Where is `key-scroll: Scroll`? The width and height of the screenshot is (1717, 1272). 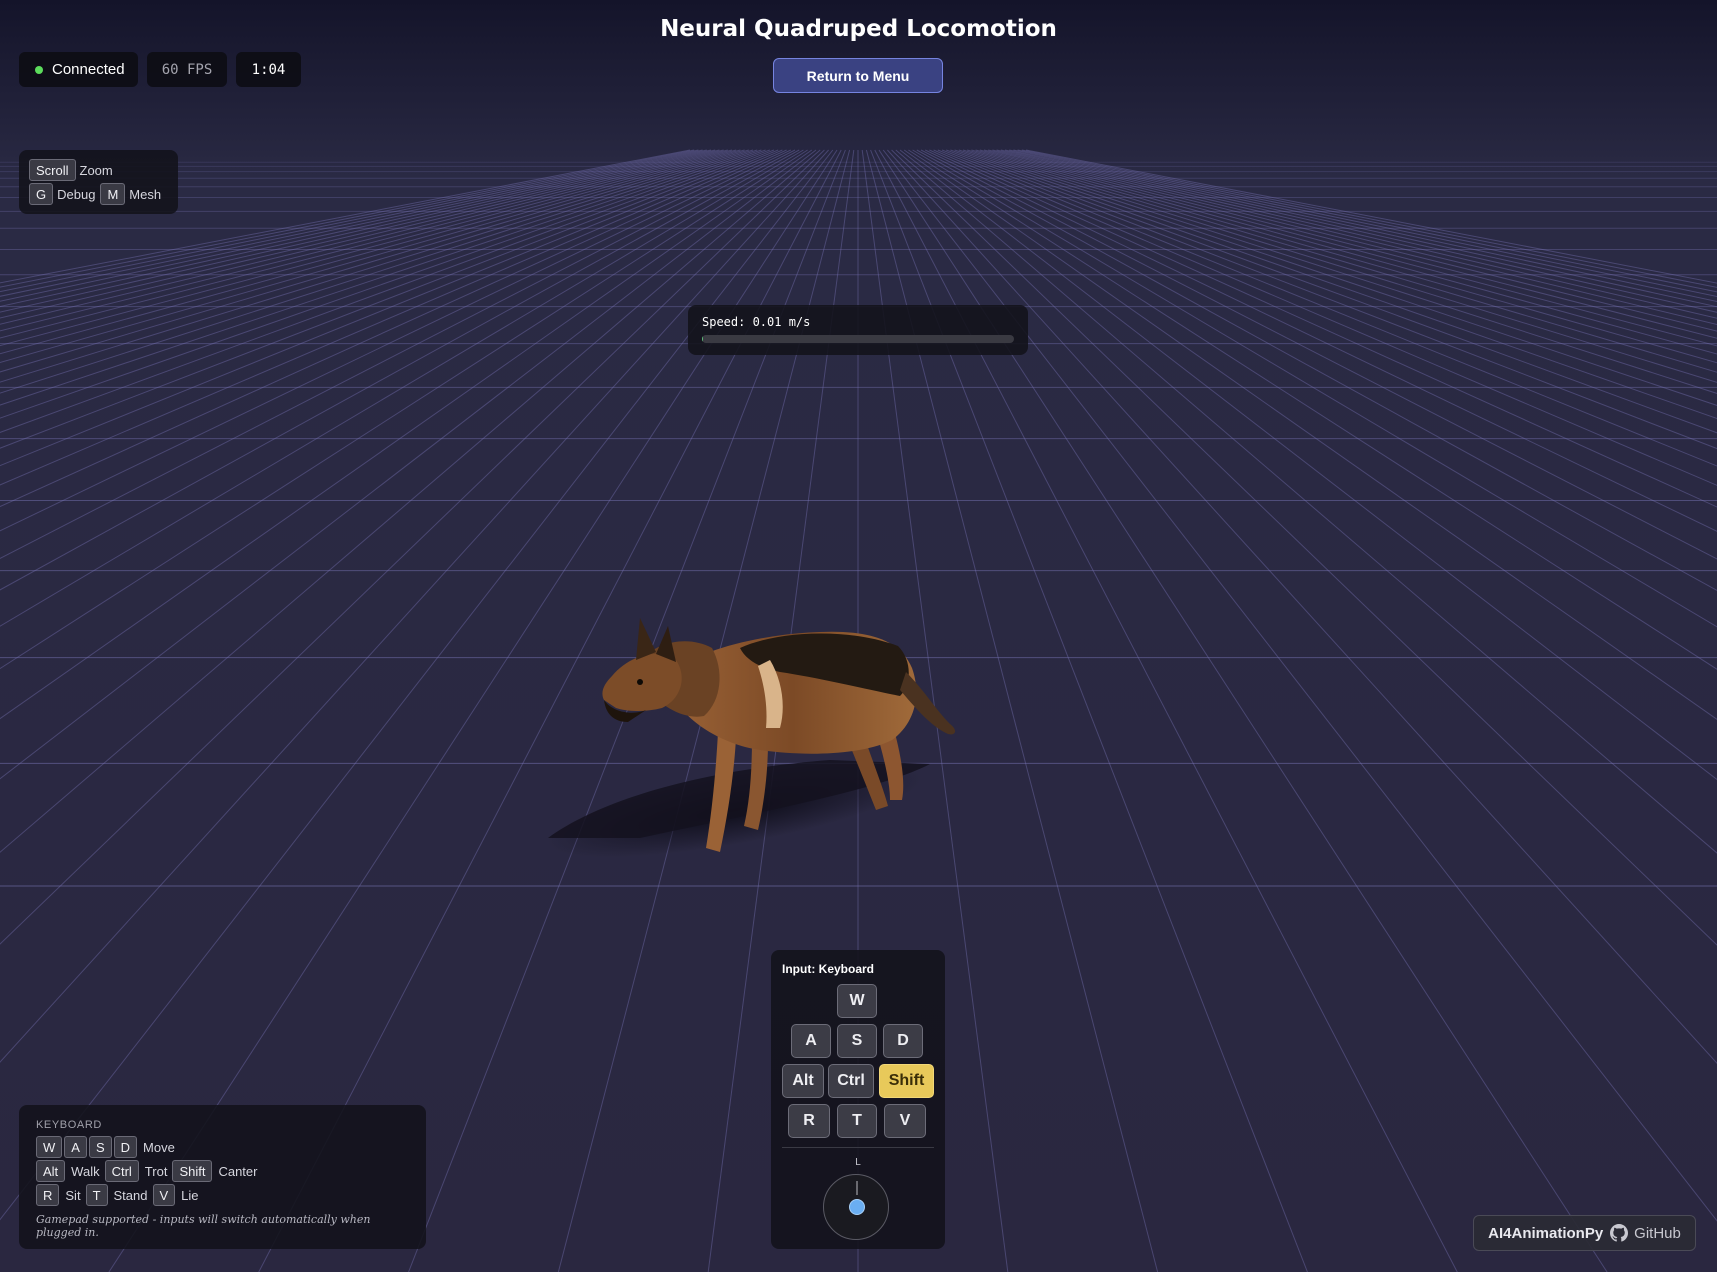 key-scroll: Scroll is located at coordinates (52, 170).